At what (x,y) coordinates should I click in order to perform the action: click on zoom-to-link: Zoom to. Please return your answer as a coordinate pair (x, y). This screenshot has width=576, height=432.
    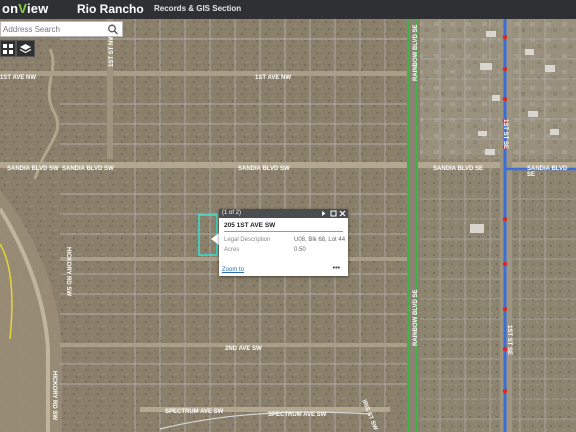
    Looking at the image, I should click on (233, 270).